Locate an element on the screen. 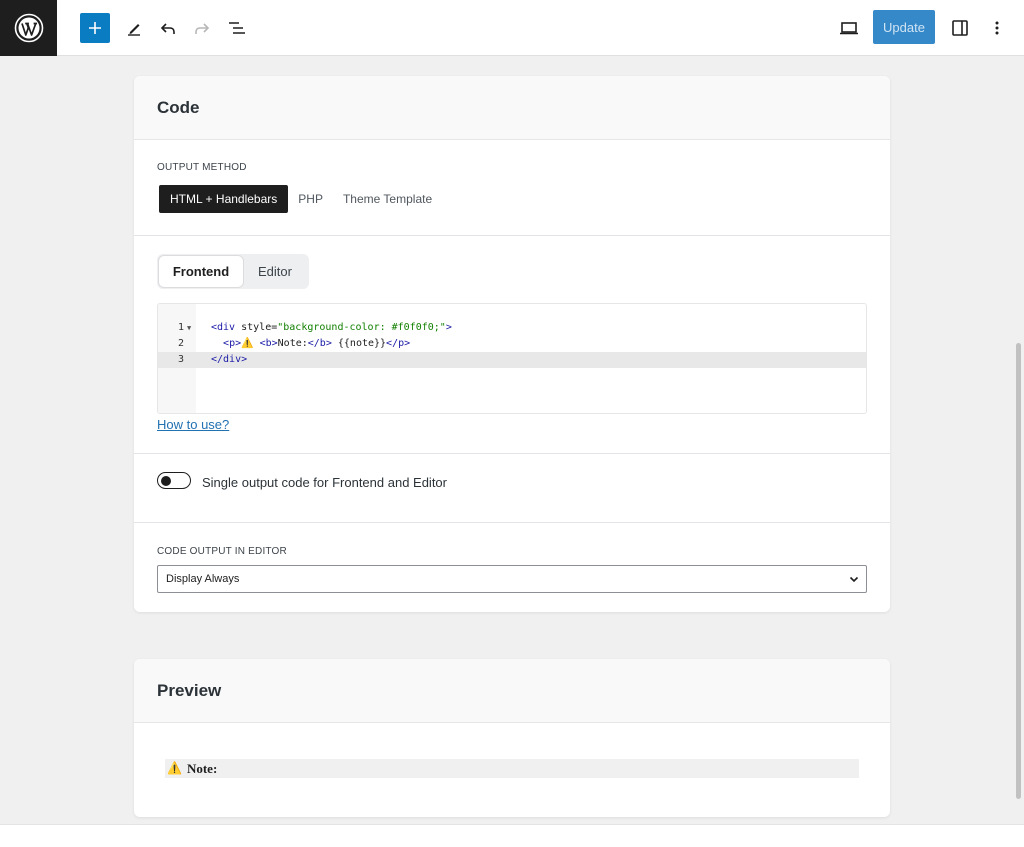 The height and width of the screenshot is (847, 1024). toggle-knob is located at coordinates (166, 480).